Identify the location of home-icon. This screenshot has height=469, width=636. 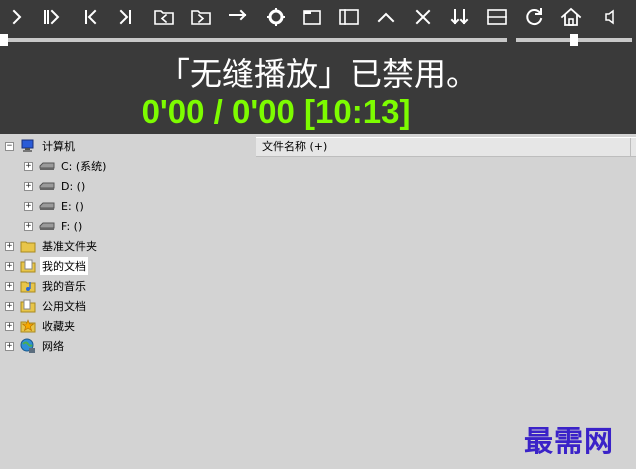
(571, 17).